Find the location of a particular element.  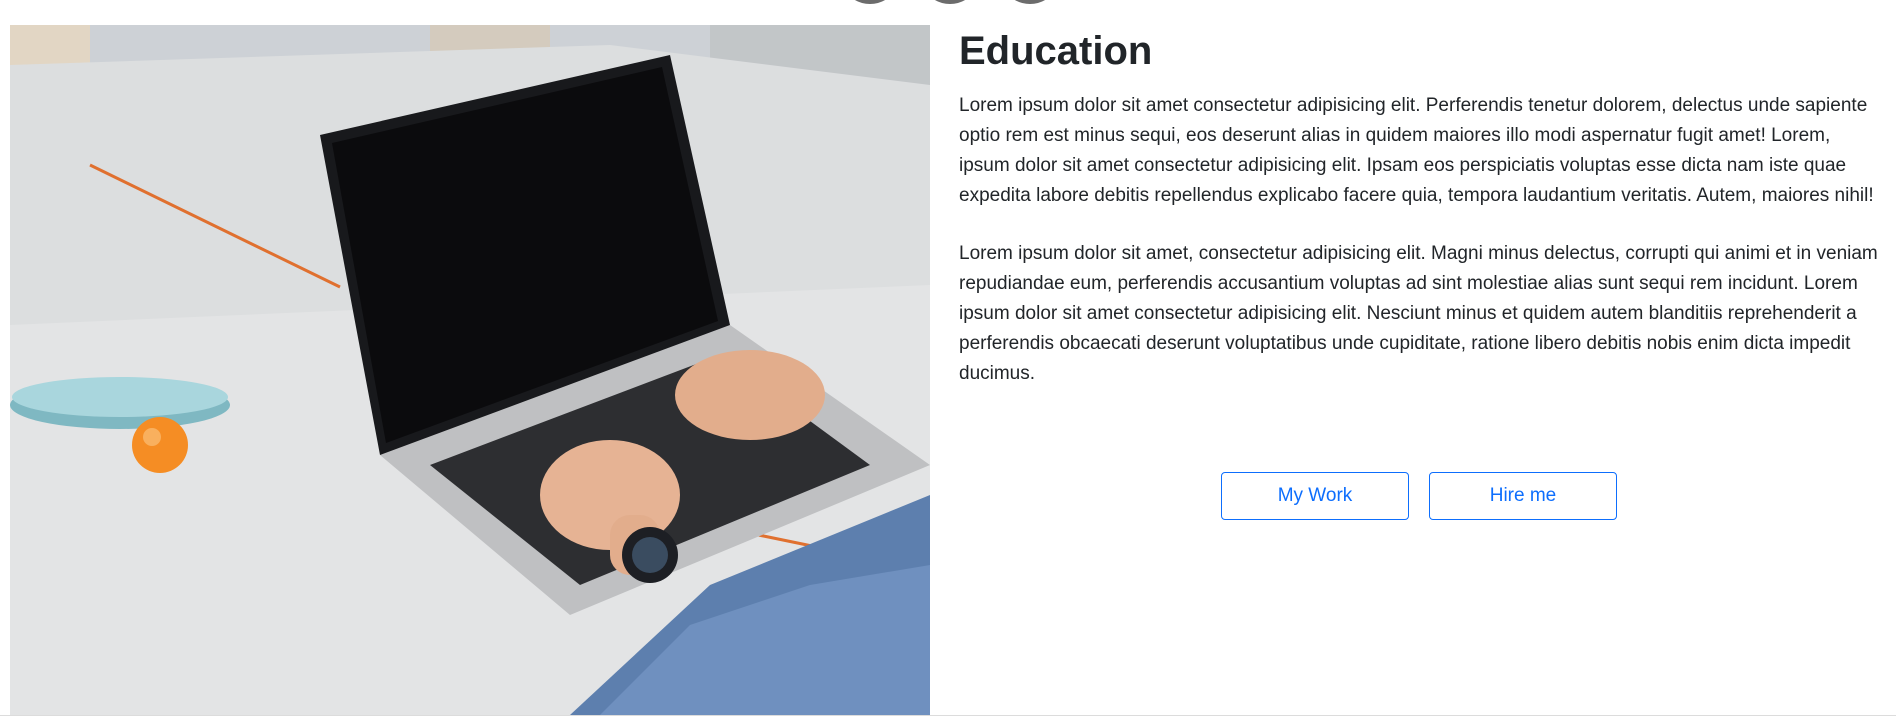

section-title: Education is located at coordinates (1056, 51).